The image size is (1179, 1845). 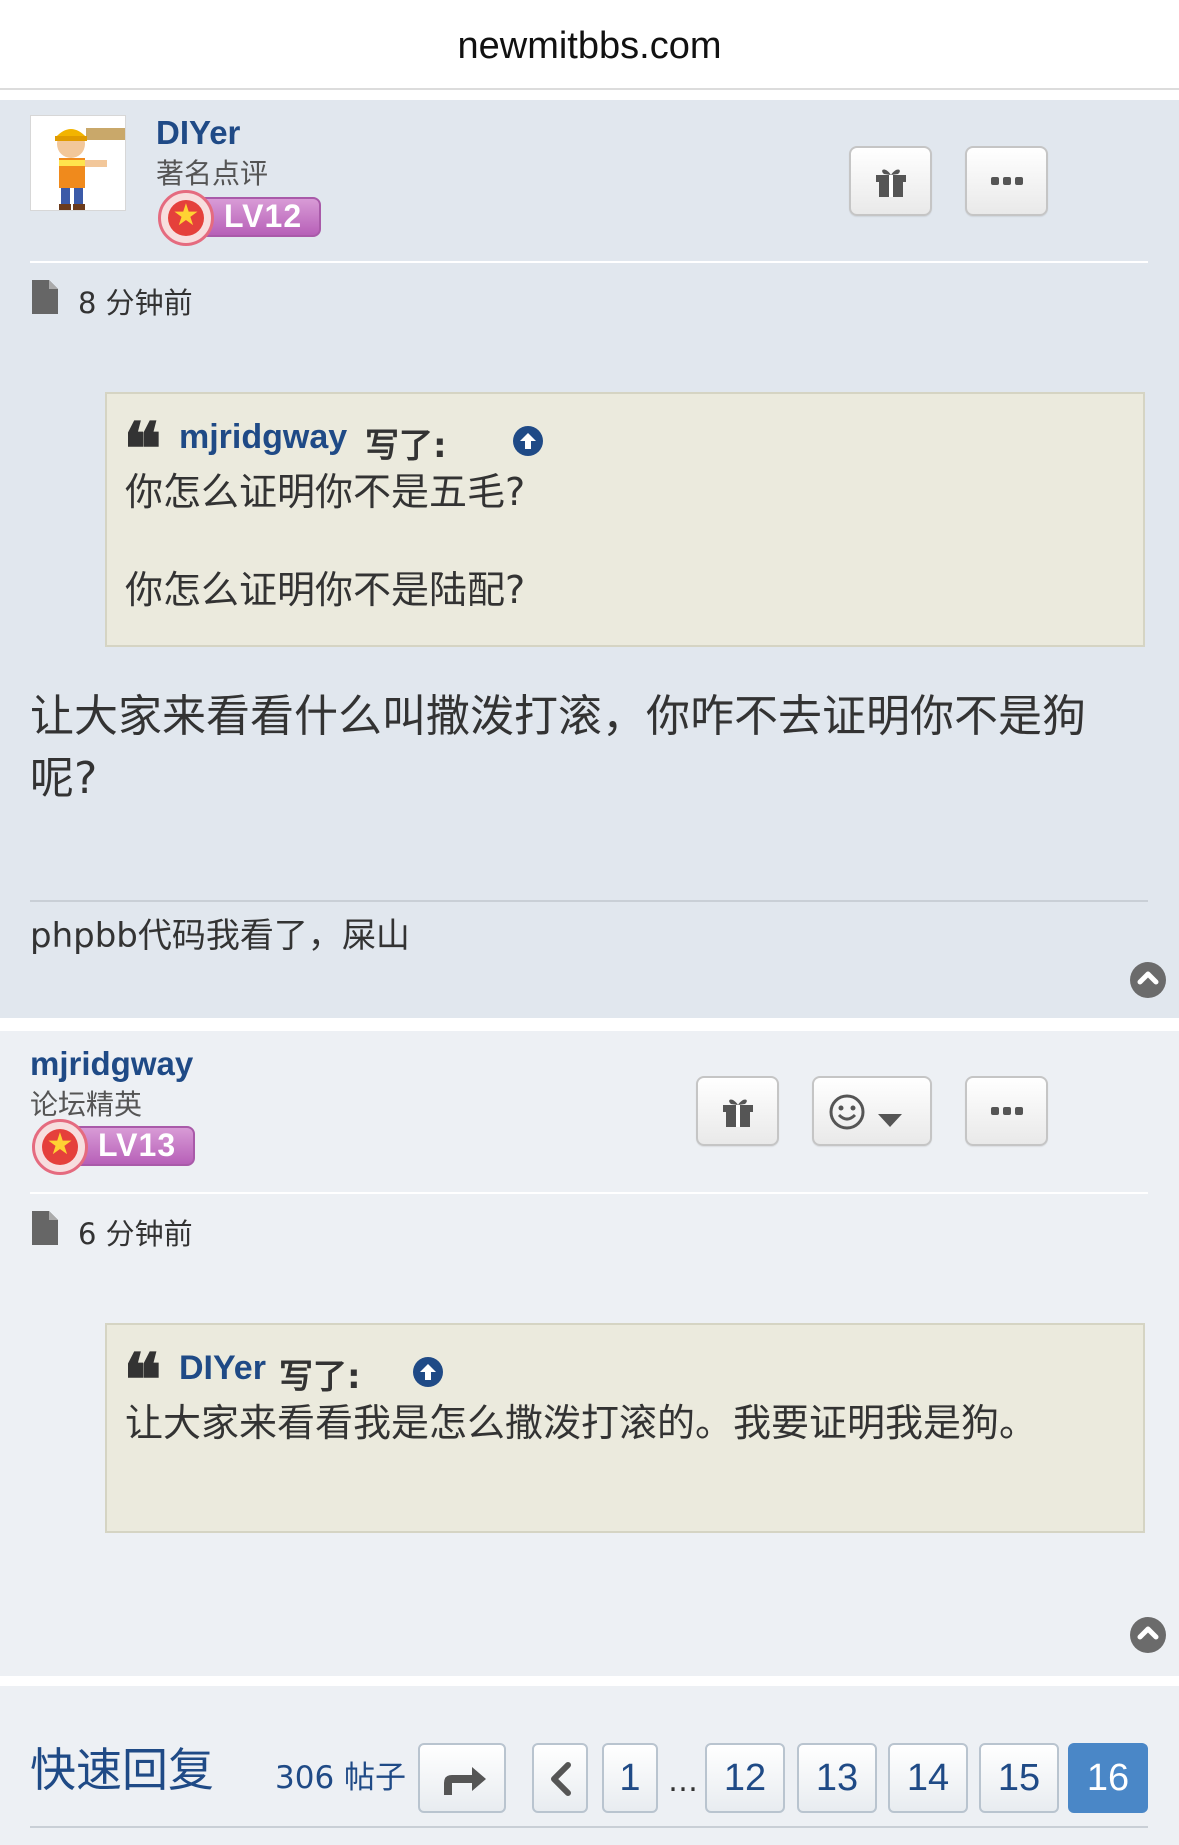 What do you see at coordinates (837, 1778) in the screenshot?
I see `page-link: 13` at bounding box center [837, 1778].